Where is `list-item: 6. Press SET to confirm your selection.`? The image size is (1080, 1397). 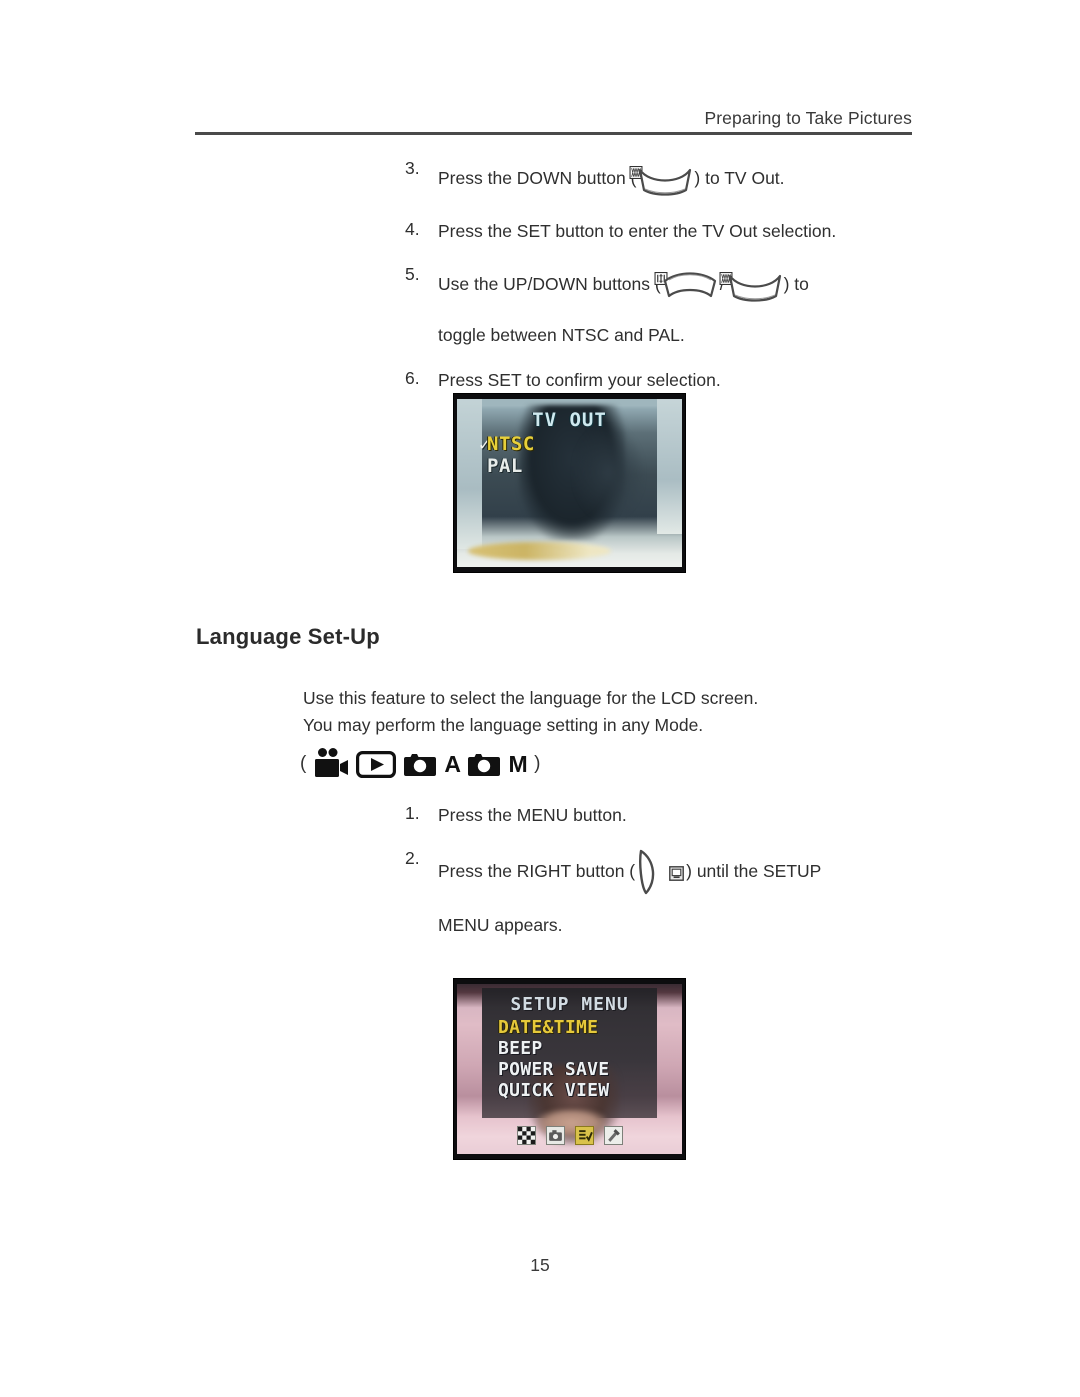 list-item: 6. Press SET to confirm your selection. is located at coordinates (685, 381).